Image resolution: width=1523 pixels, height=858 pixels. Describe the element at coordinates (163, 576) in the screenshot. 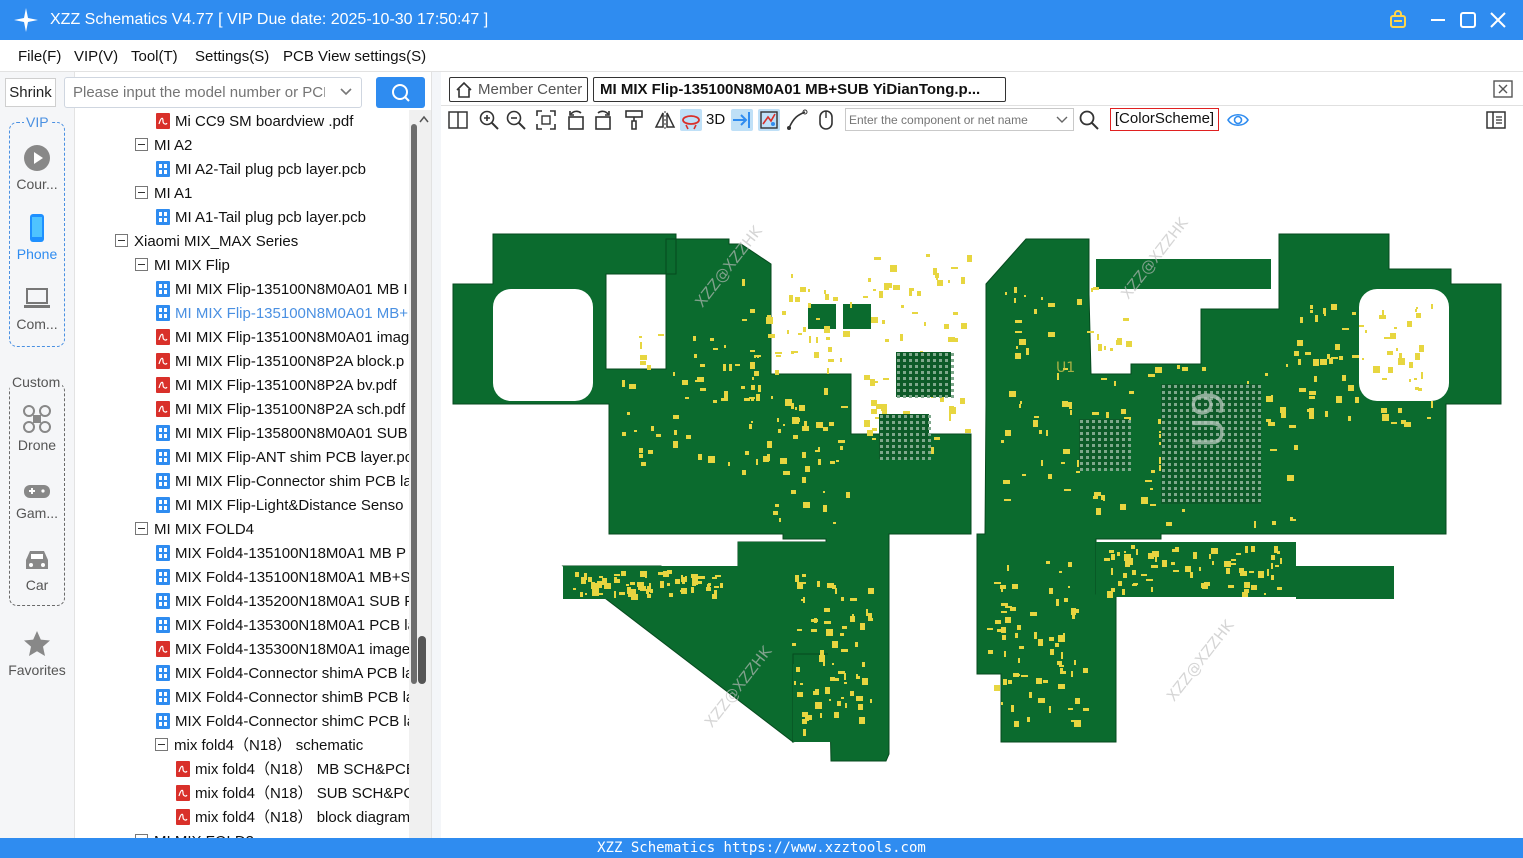

I see `pcb-file-icon` at that location.